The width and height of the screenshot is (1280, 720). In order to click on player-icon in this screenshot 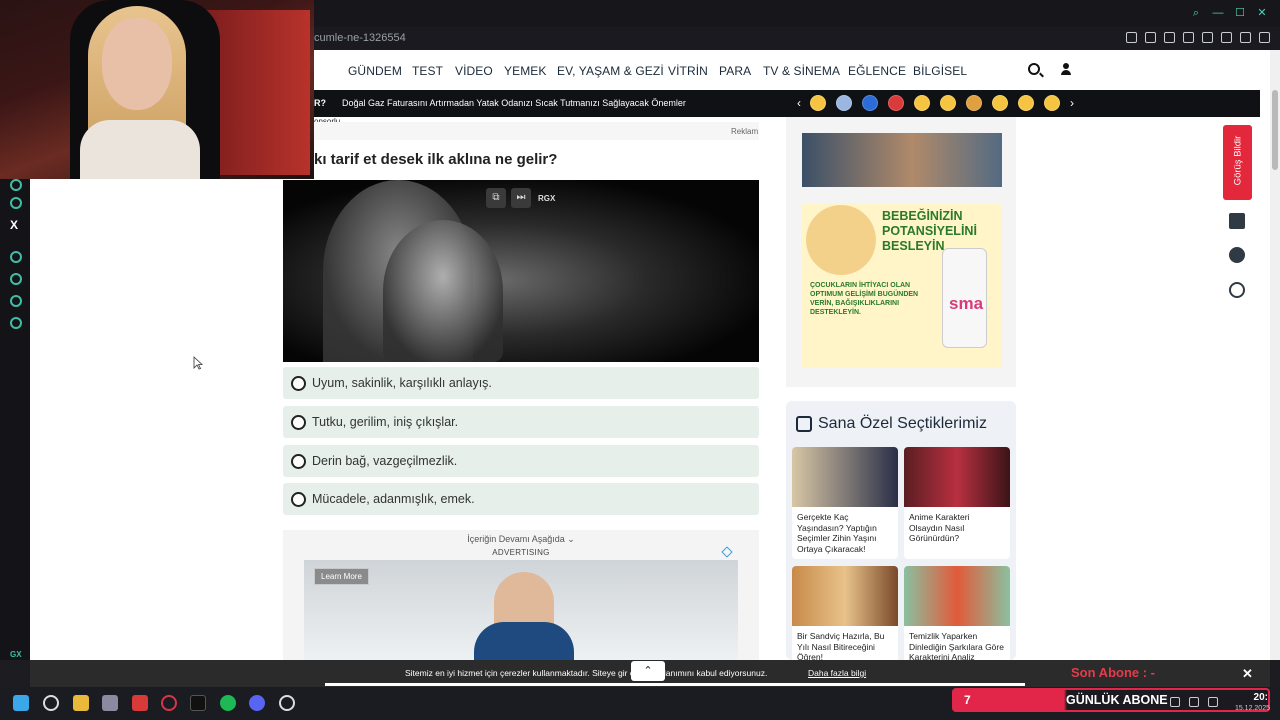, I will do `click(16, 257)`.